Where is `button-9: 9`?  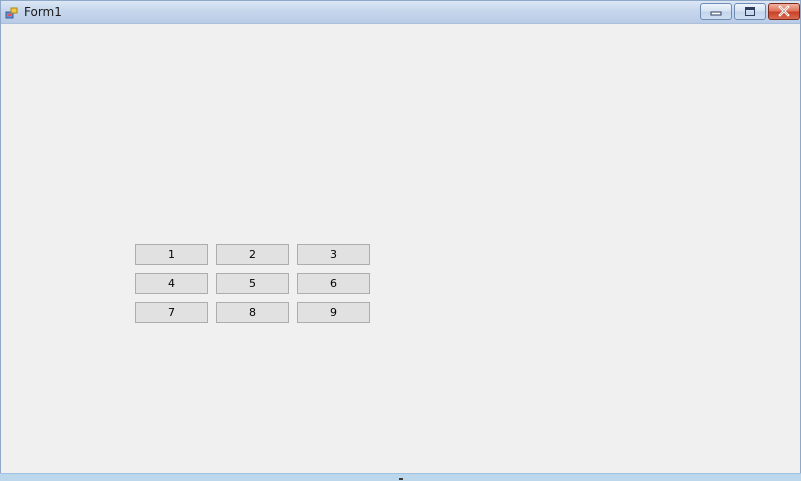
button-9: 9 is located at coordinates (333, 312).